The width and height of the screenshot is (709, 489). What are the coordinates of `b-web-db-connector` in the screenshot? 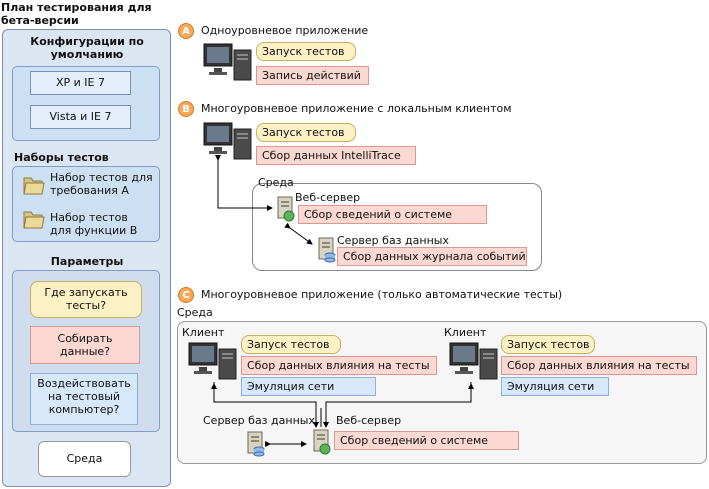 It's located at (298, 233).